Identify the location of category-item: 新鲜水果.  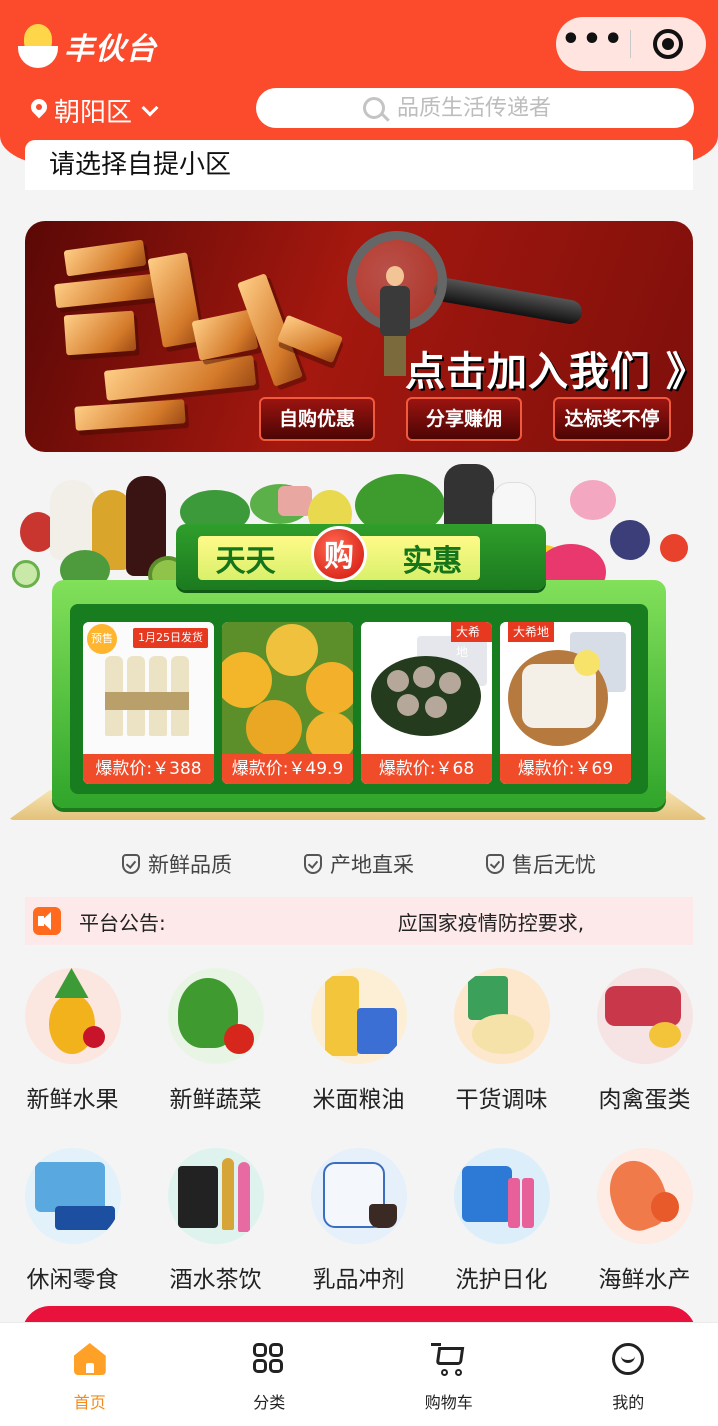
(72, 1043).